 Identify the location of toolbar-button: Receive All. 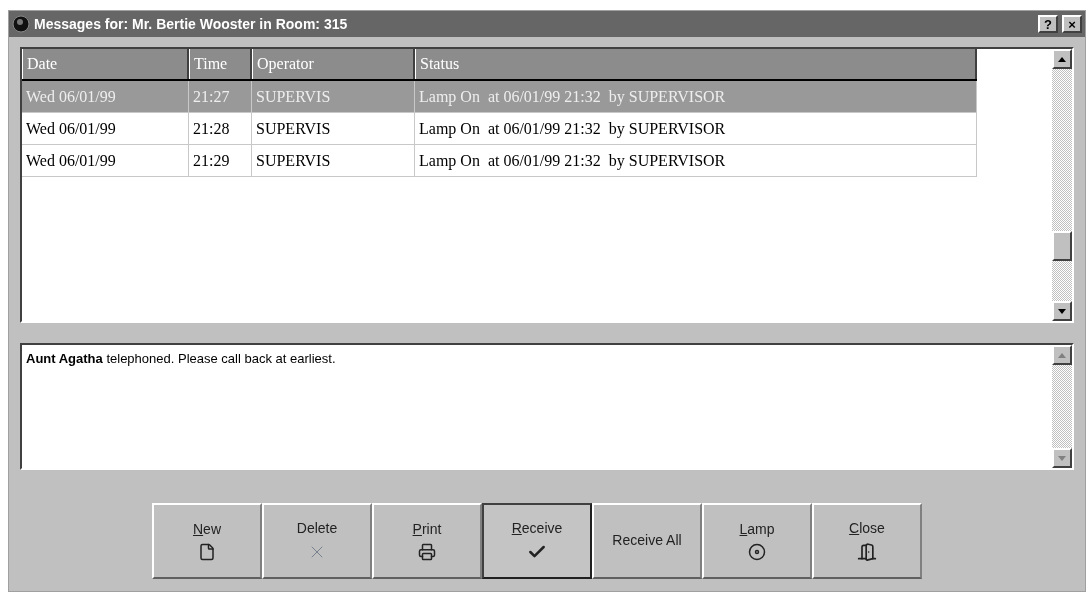
(647, 541).